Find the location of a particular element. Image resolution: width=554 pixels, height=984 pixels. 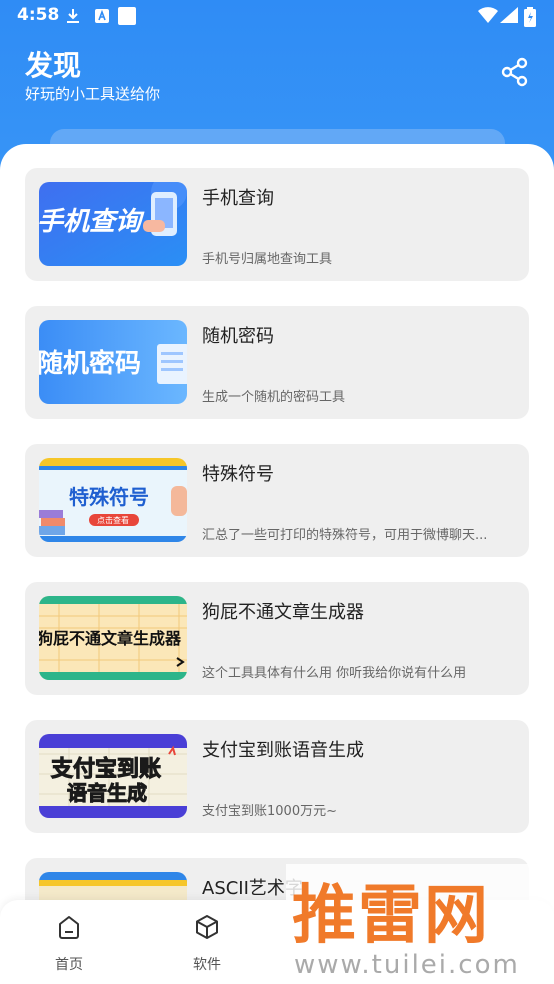

nav-item-home: 首页 is located at coordinates (69, 944).